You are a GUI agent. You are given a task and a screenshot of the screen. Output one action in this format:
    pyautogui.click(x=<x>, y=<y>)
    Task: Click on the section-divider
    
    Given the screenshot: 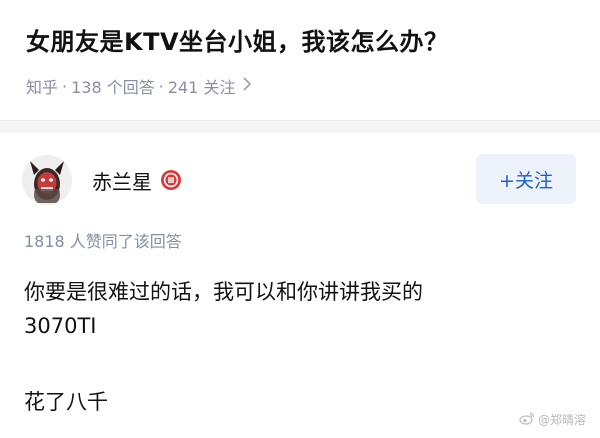 What is the action you would take?
    pyautogui.click(x=300, y=126)
    